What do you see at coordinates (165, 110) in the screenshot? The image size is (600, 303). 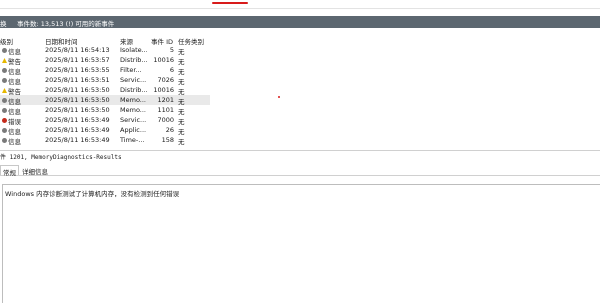 I see `event-id: 1101` at bounding box center [165, 110].